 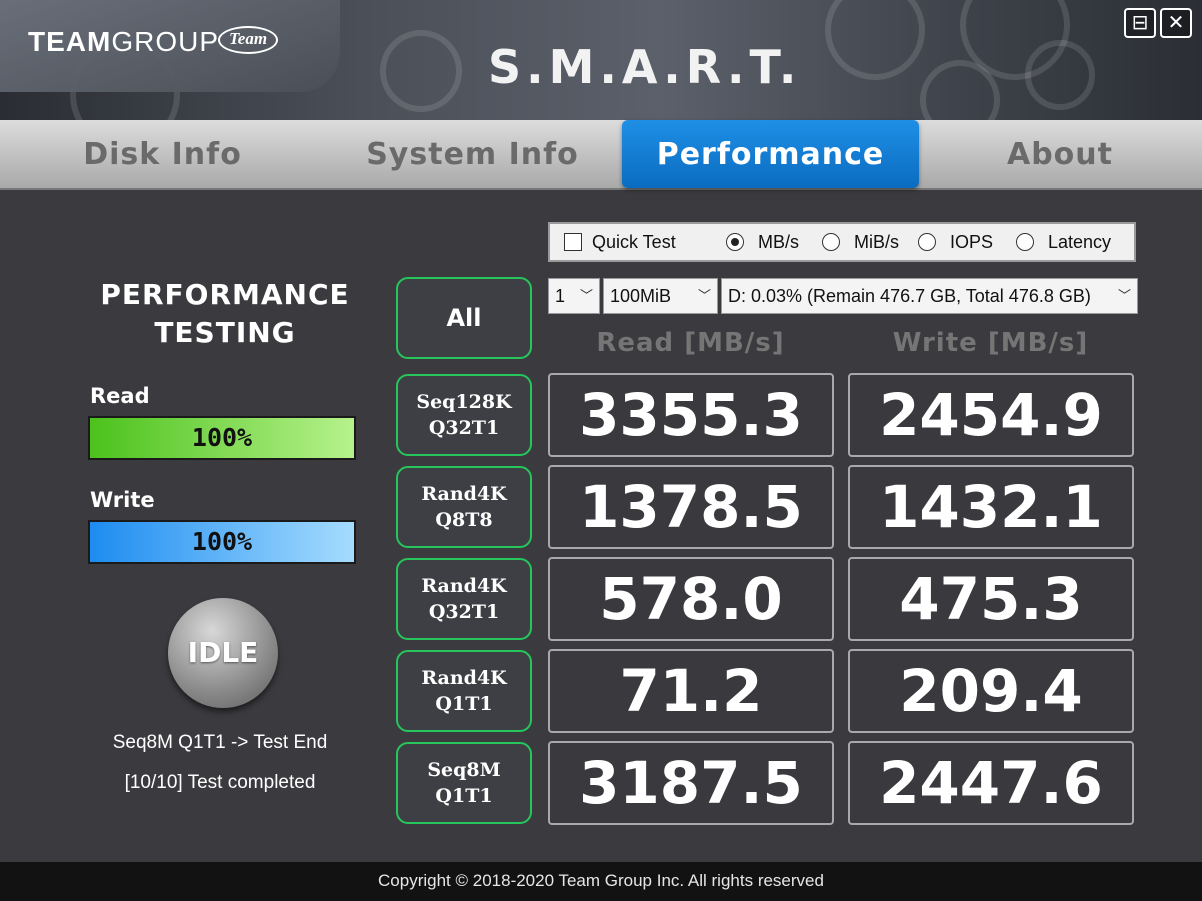 I want to click on read-column-header: Read [MB/s], so click(x=690, y=343).